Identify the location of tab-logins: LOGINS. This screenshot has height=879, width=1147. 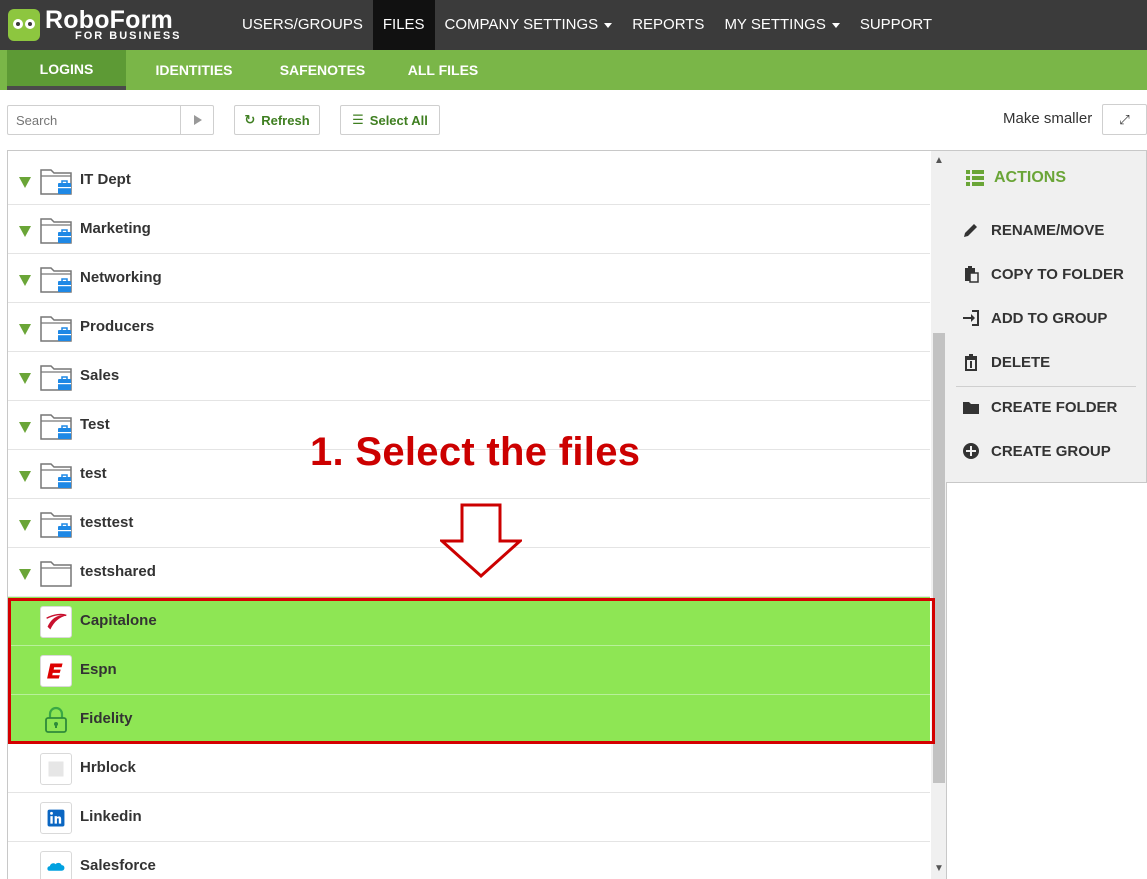
(66, 70).